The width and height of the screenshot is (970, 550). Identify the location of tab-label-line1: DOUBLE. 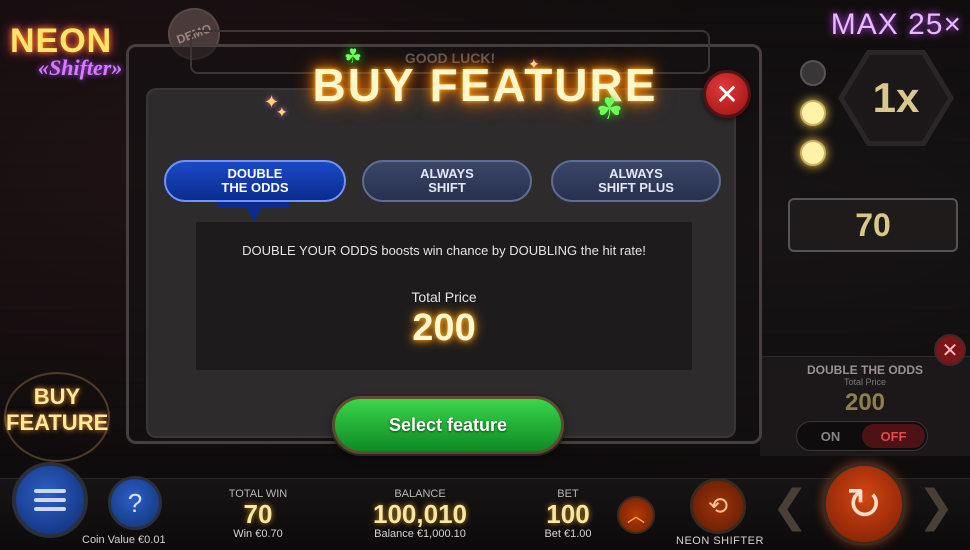
(255, 173).